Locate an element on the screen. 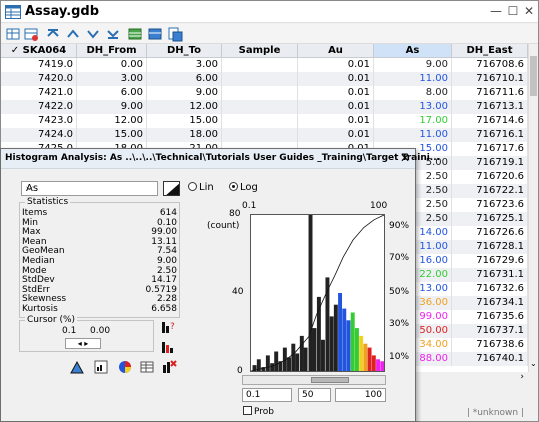 The image size is (539, 422). table-cell: 716731.1 is located at coordinates (490, 275).